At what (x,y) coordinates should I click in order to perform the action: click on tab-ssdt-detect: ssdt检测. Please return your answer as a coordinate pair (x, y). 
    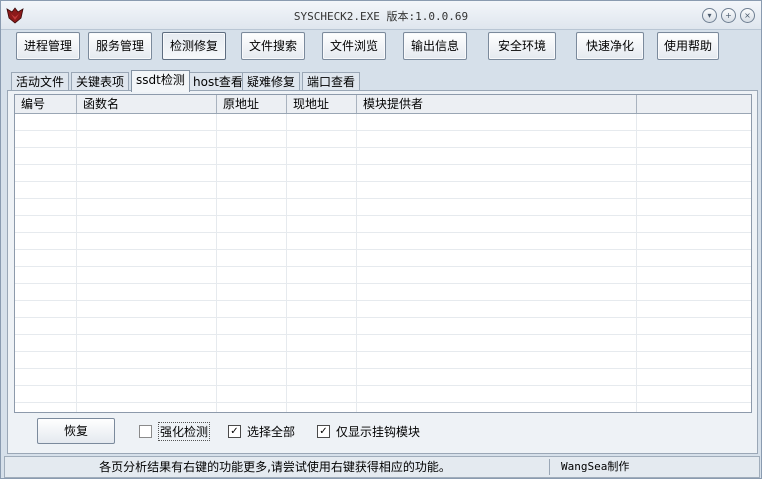
    Looking at the image, I should click on (160, 81).